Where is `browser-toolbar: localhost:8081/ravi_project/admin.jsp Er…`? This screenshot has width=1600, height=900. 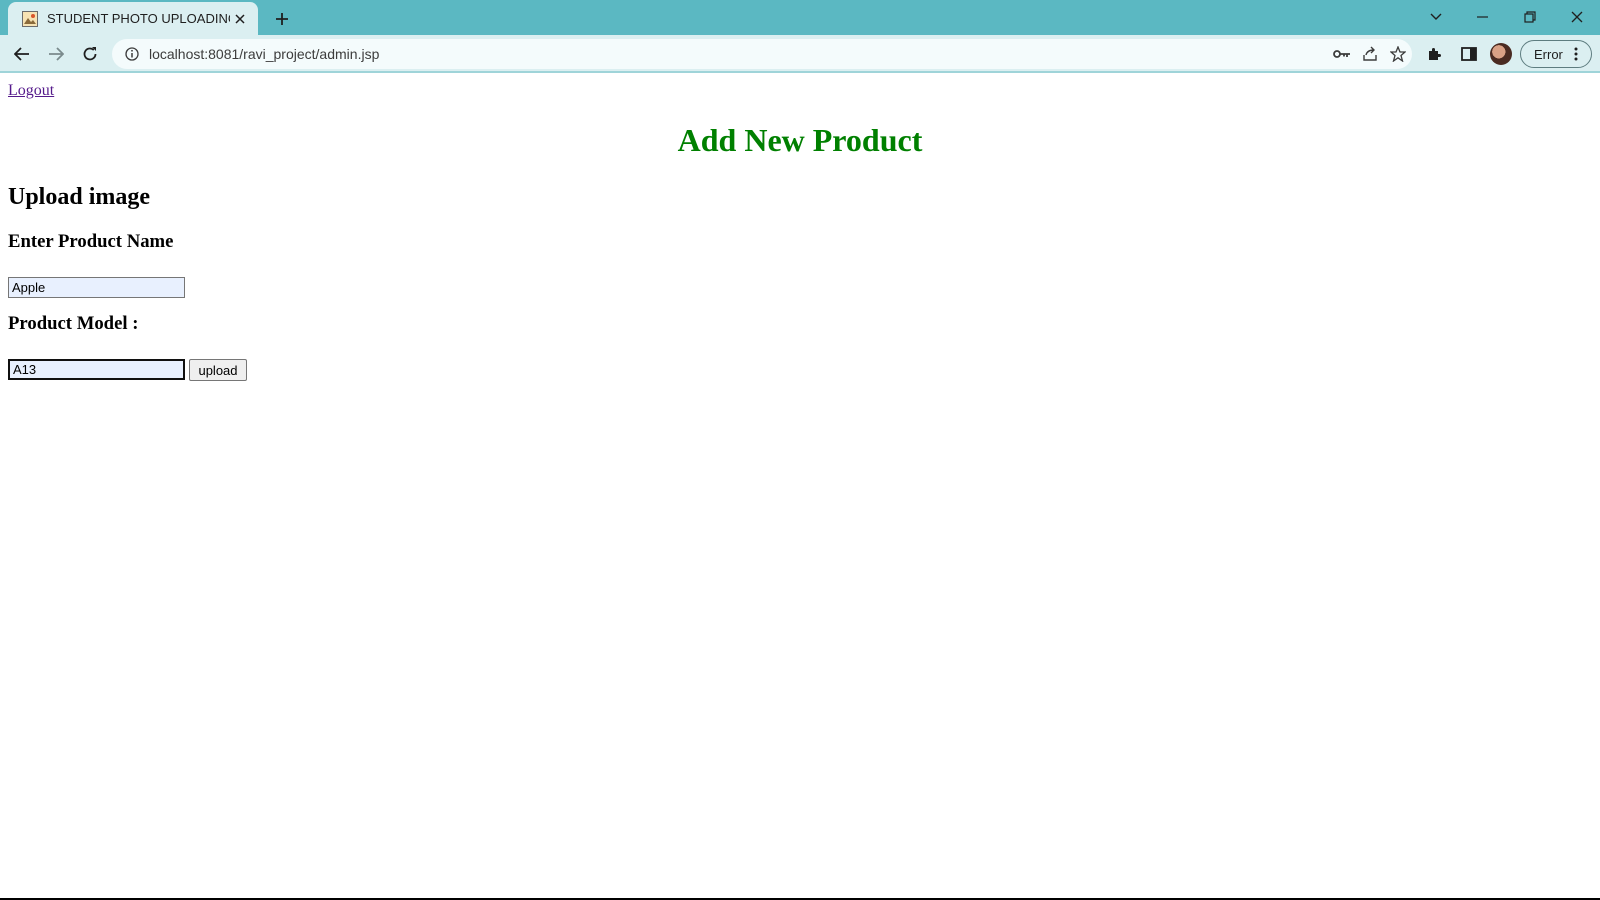 browser-toolbar: localhost:8081/ravi_project/admin.jsp Er… is located at coordinates (800, 54).